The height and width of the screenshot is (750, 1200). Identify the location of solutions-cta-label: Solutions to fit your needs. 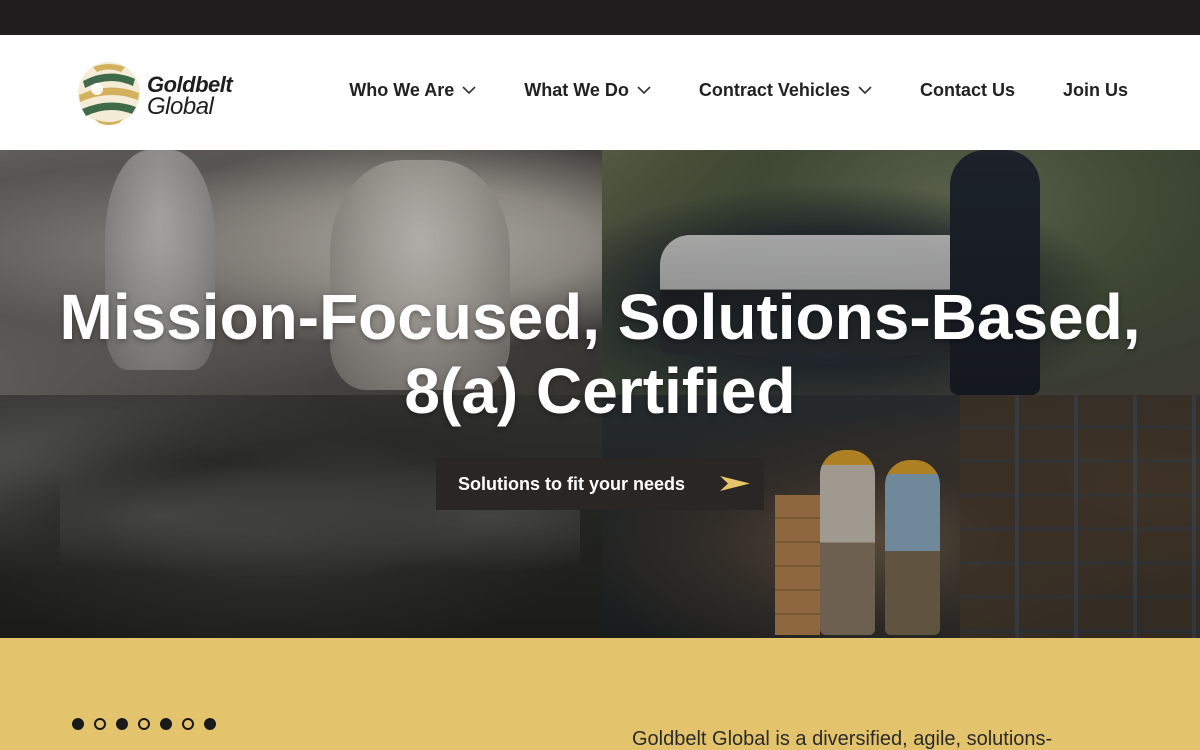
(572, 483).